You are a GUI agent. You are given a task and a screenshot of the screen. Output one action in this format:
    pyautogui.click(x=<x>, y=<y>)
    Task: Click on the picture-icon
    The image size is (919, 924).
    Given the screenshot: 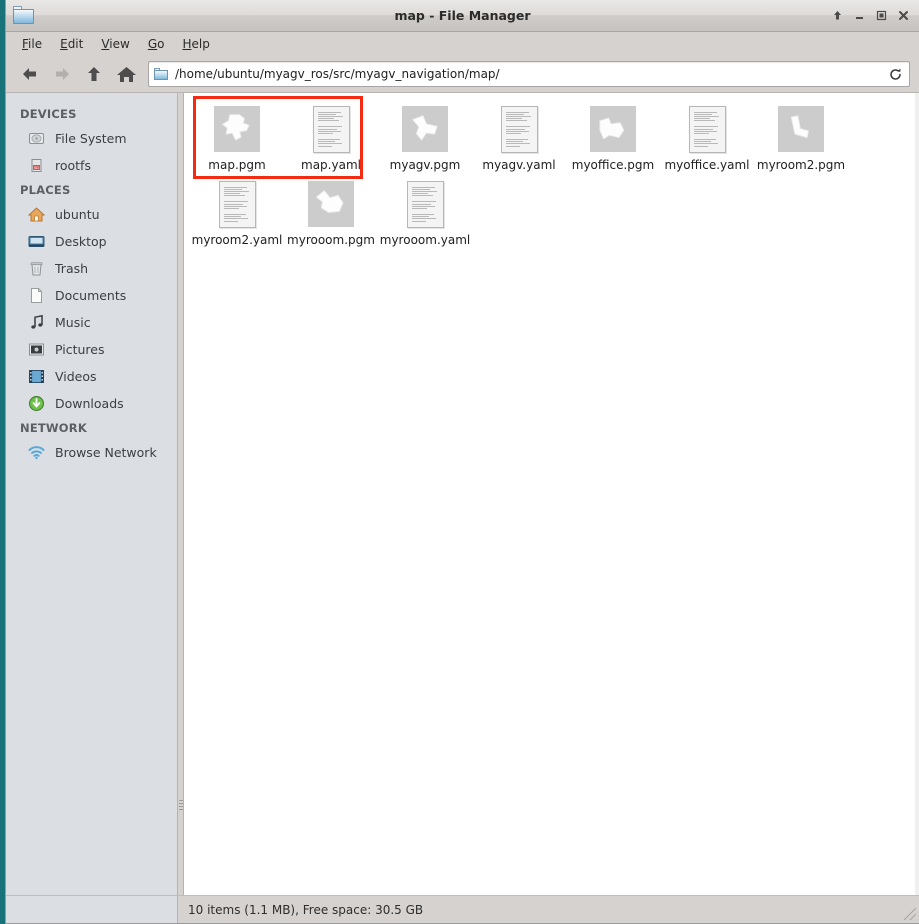 What is the action you would take?
    pyautogui.click(x=36, y=349)
    